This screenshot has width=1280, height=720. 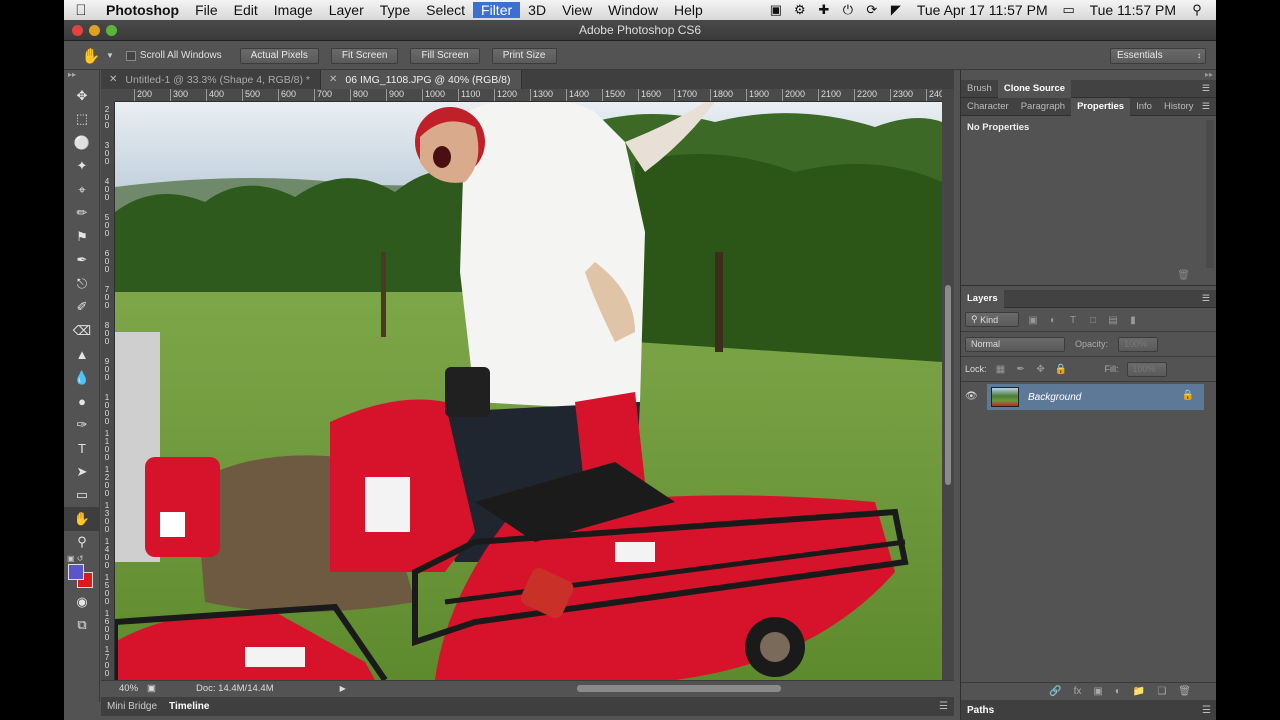 What do you see at coordinates (1184, 691) in the screenshot?
I see `delete-layer-icon: 🗑` at bounding box center [1184, 691].